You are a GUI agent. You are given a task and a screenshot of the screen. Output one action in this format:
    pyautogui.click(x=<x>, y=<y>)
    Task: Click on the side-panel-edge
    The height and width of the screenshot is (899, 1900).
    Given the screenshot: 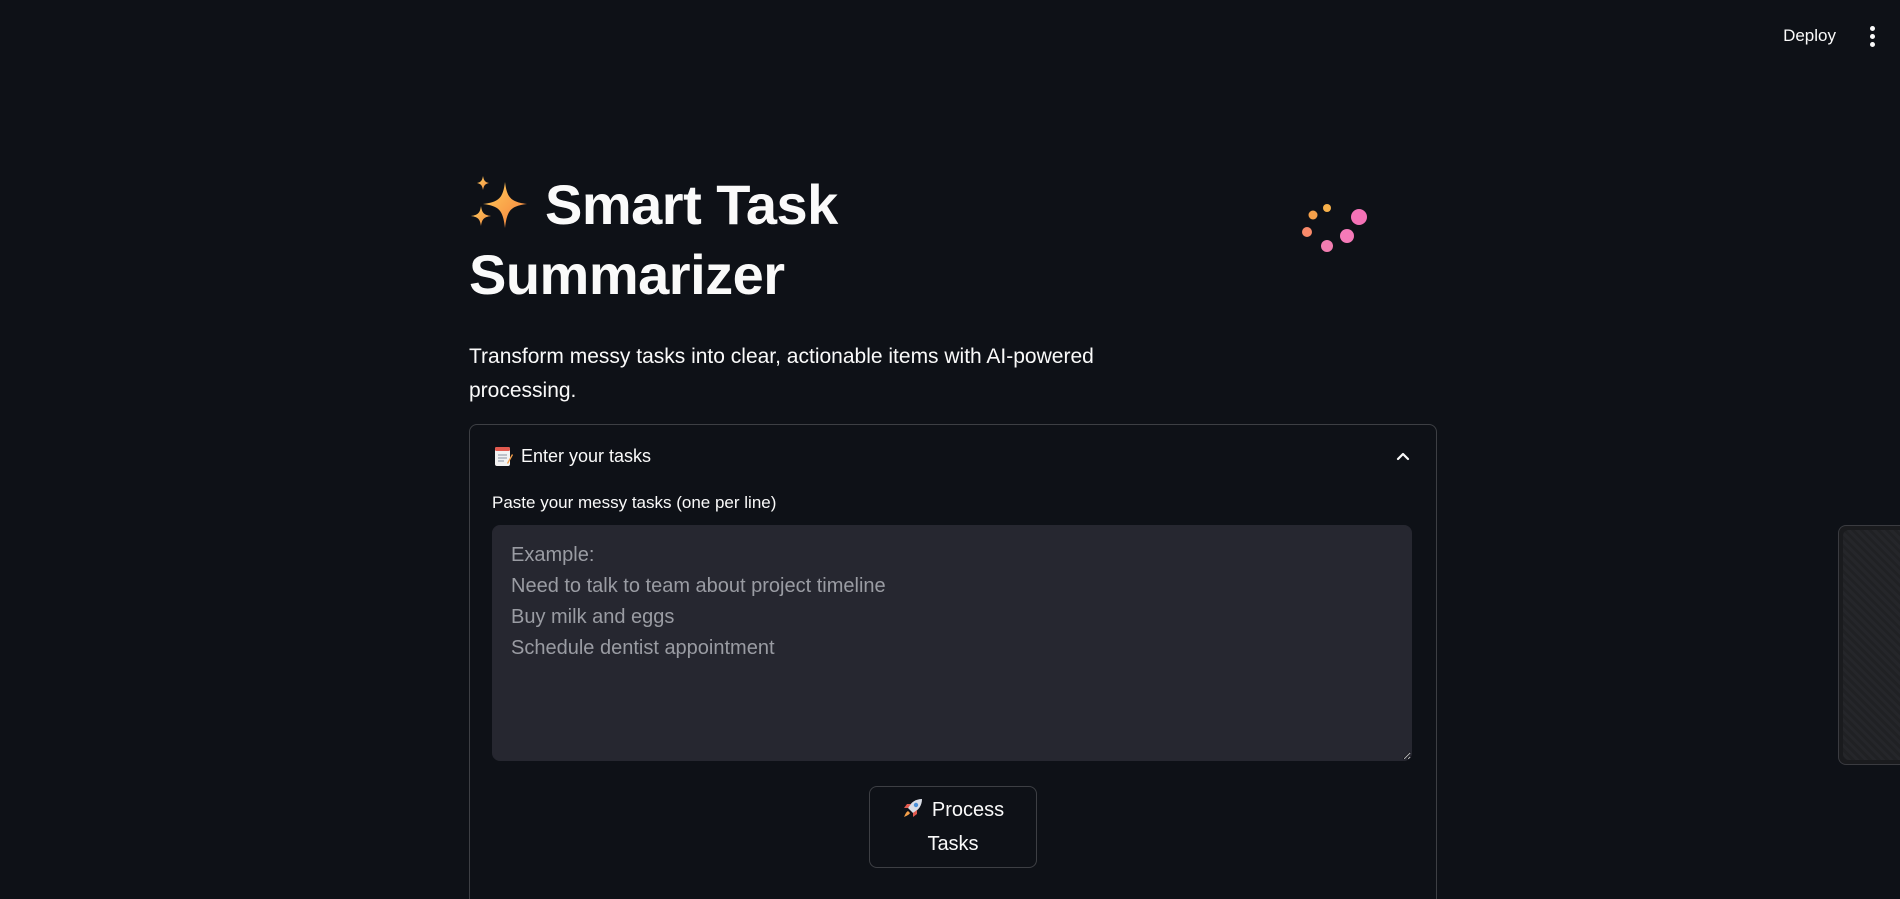 What is the action you would take?
    pyautogui.click(x=1869, y=645)
    